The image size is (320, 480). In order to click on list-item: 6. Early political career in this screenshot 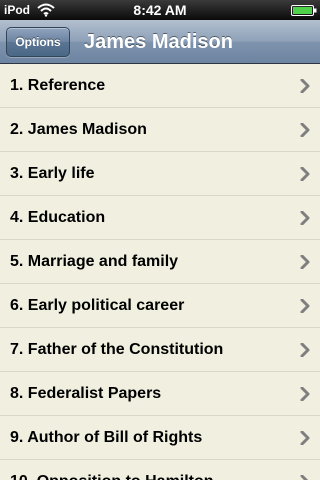, I will do `click(160, 306)`.